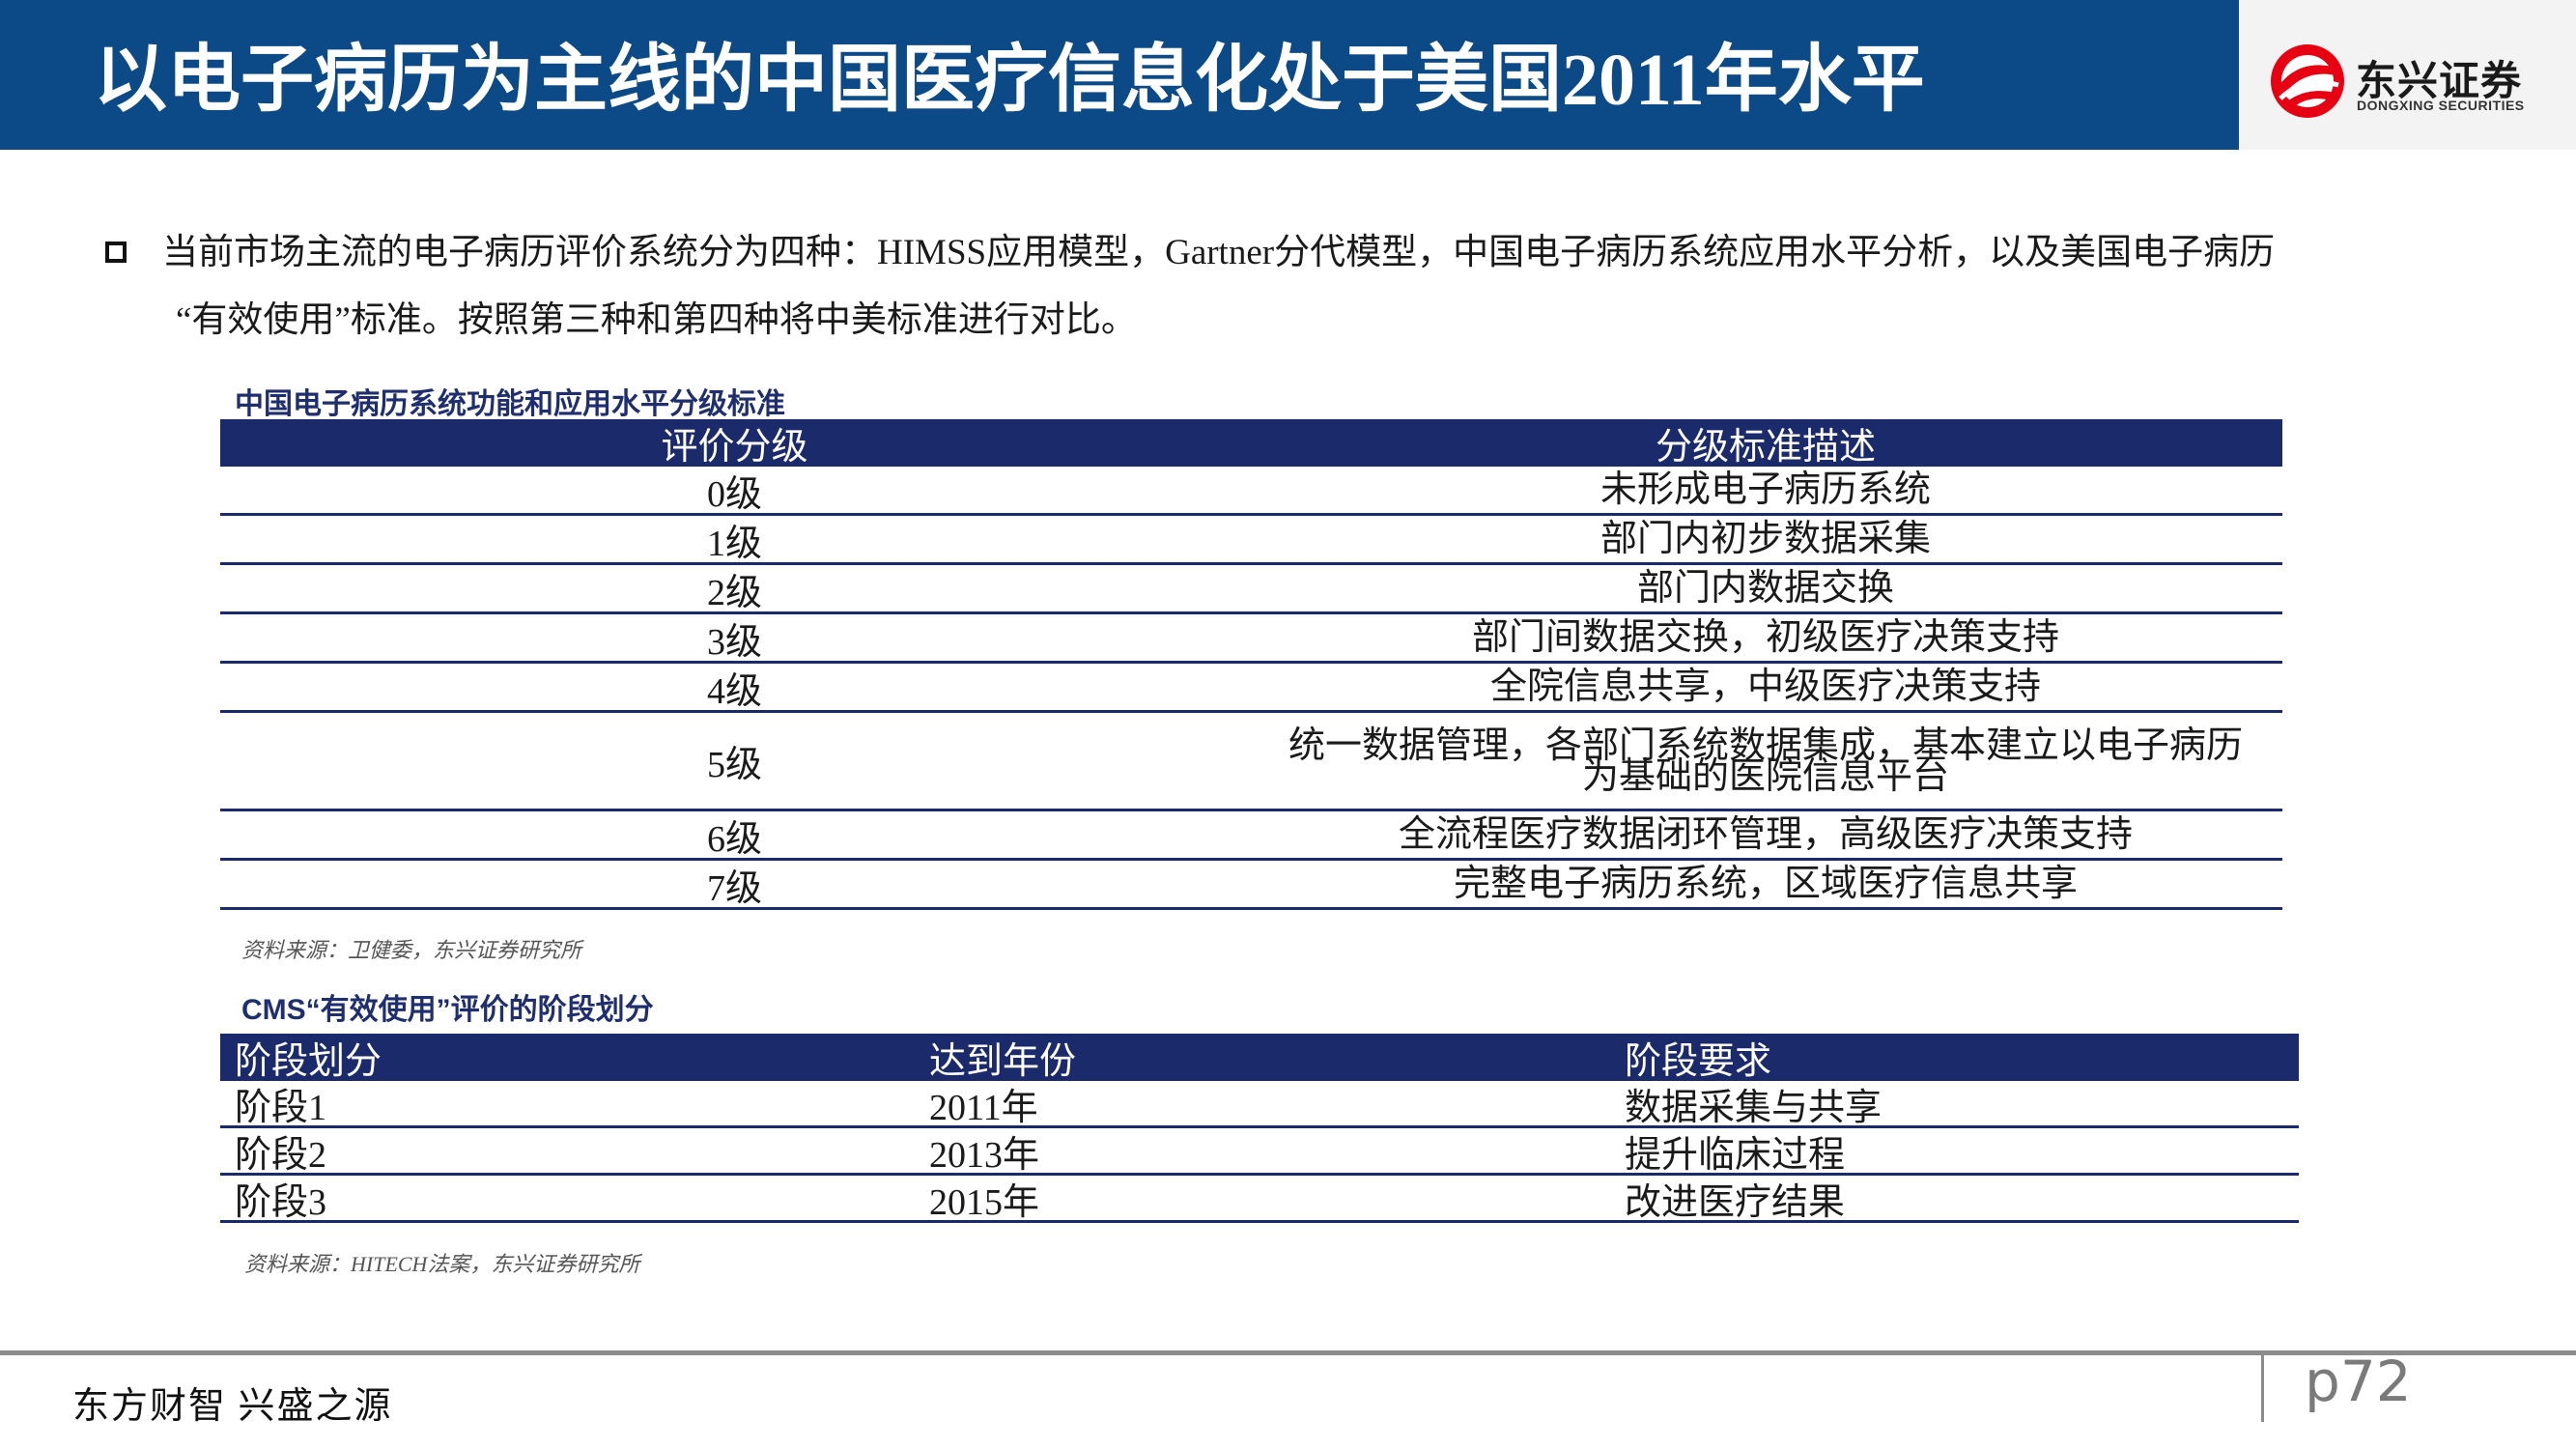  I want to click on footer-vertical-divider, so click(2262, 1387).